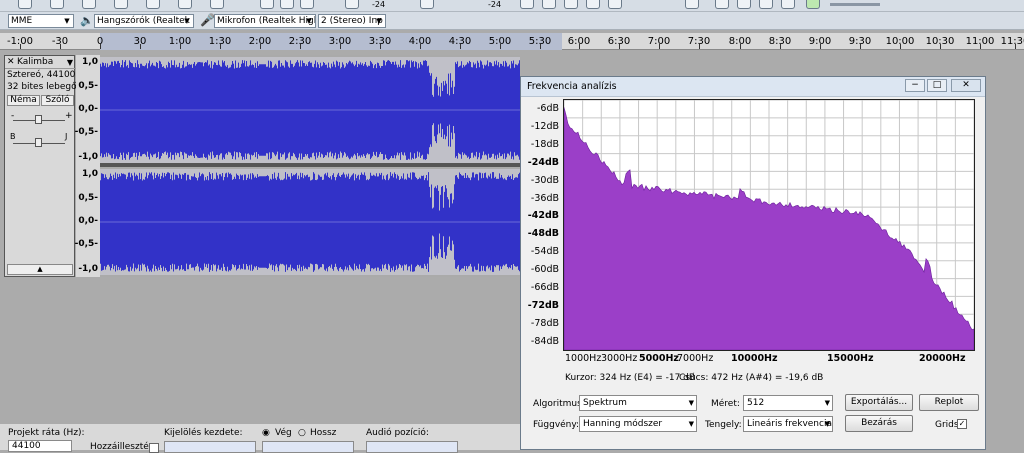 This screenshot has height=453, width=1024. Describe the element at coordinates (942, 358) in the screenshot. I see `hz-label: 20000Hz` at that location.